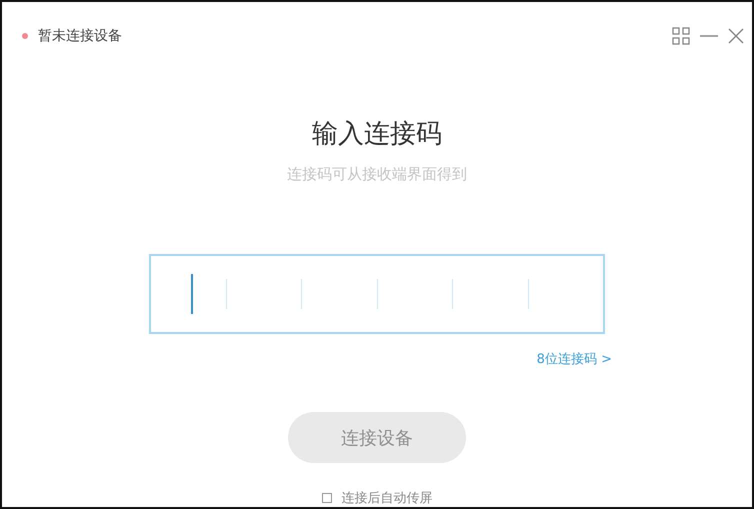  What do you see at coordinates (387, 498) in the screenshot?
I see `checkbox-label: 连接后自动传屏` at bounding box center [387, 498].